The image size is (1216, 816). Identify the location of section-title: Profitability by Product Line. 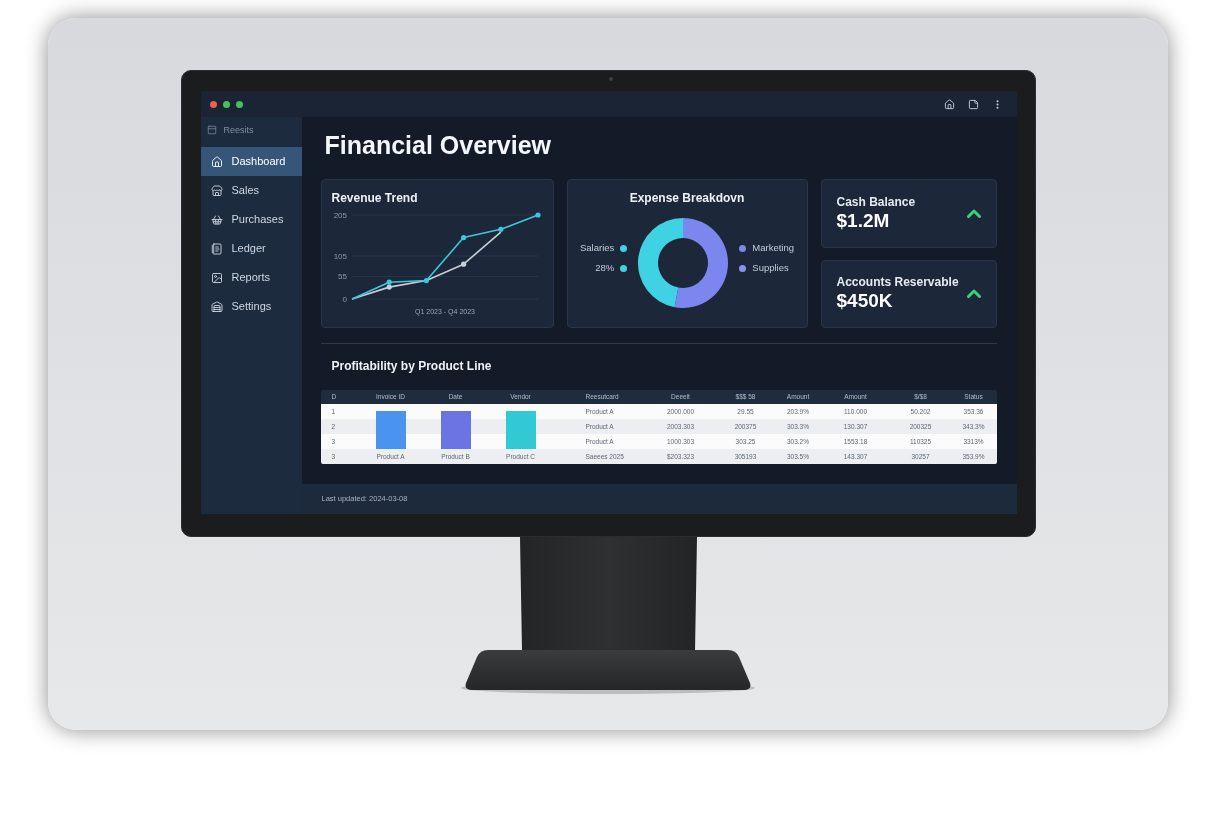
(411, 366).